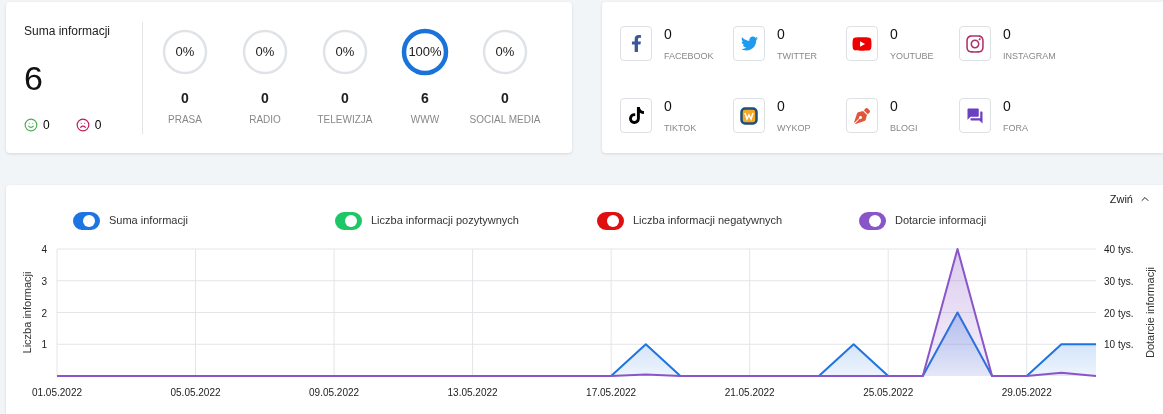 This screenshot has height=414, width=1163. Describe the element at coordinates (1119, 344) in the screenshot. I see `axis-tick-label: 10 tys.` at that location.